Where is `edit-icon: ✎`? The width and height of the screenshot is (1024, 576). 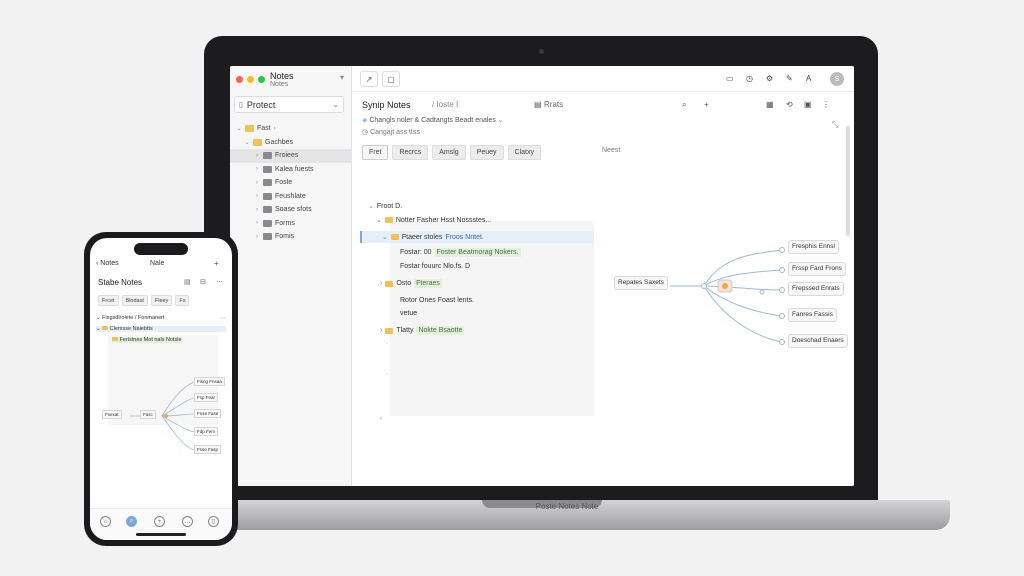 edit-icon: ✎ is located at coordinates (789, 78).